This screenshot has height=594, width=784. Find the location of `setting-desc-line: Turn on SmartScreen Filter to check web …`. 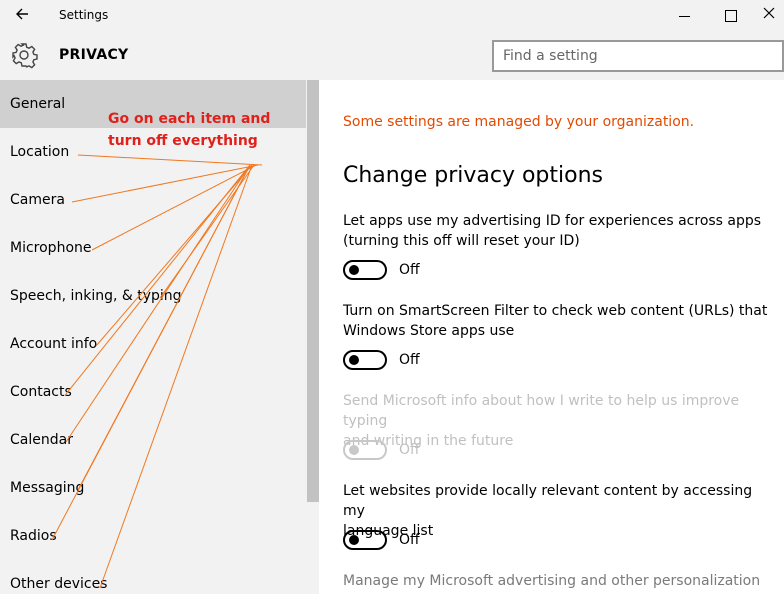

setting-desc-line: Turn on SmartScreen Filter to check web … is located at coordinates (555, 311).